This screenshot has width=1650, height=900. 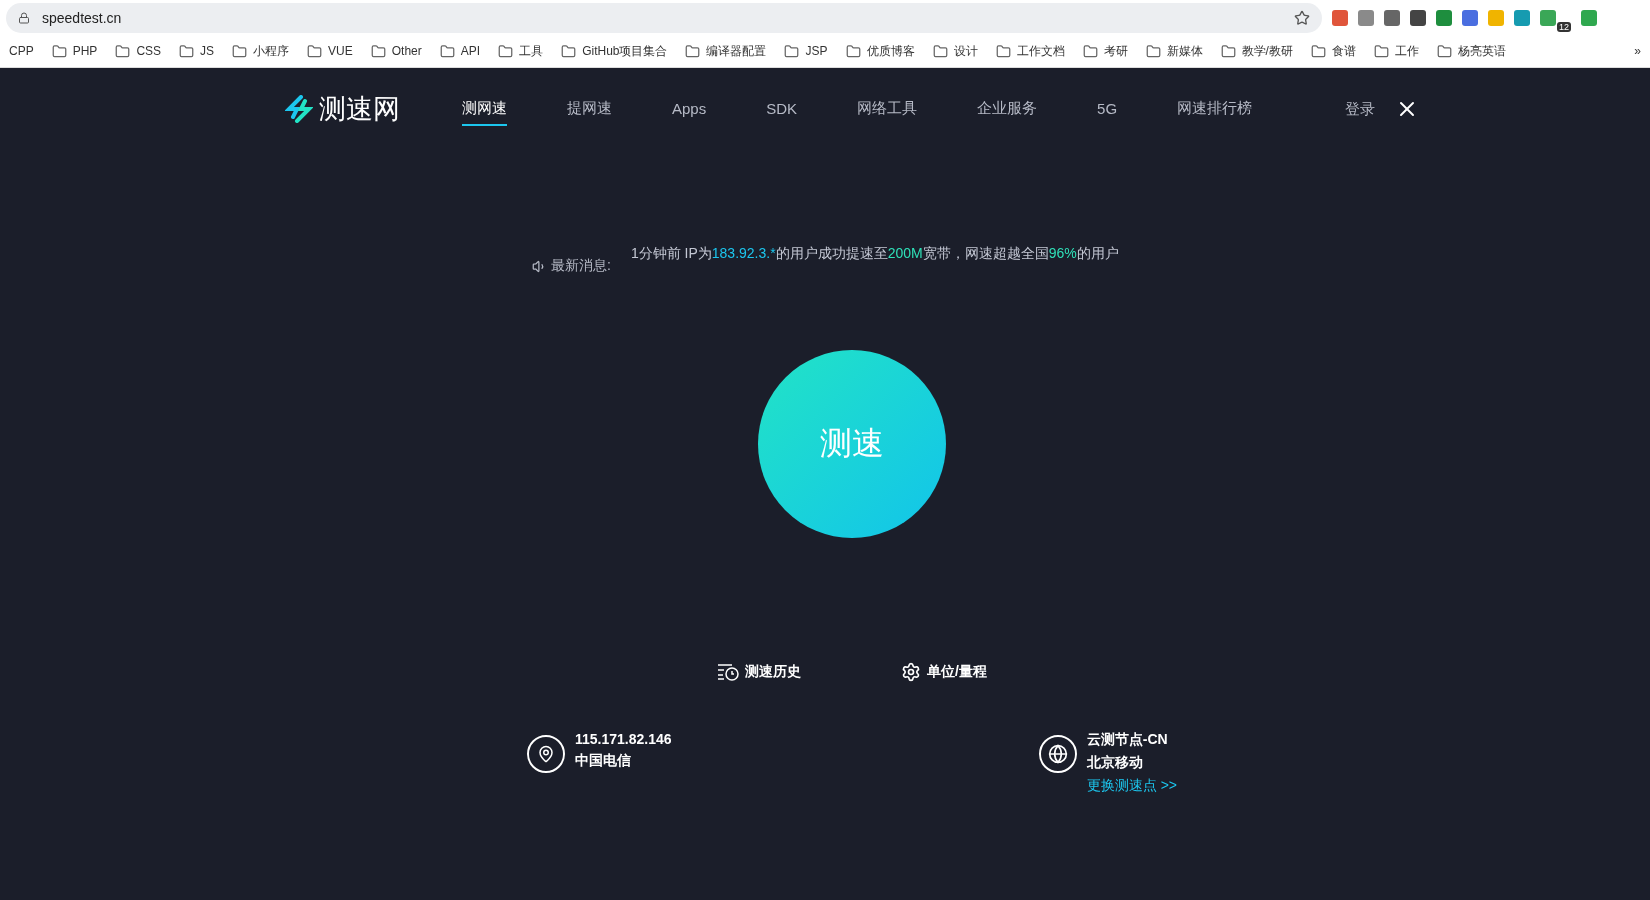 I want to click on nav-tab: 网络工具, so click(x=887, y=109).